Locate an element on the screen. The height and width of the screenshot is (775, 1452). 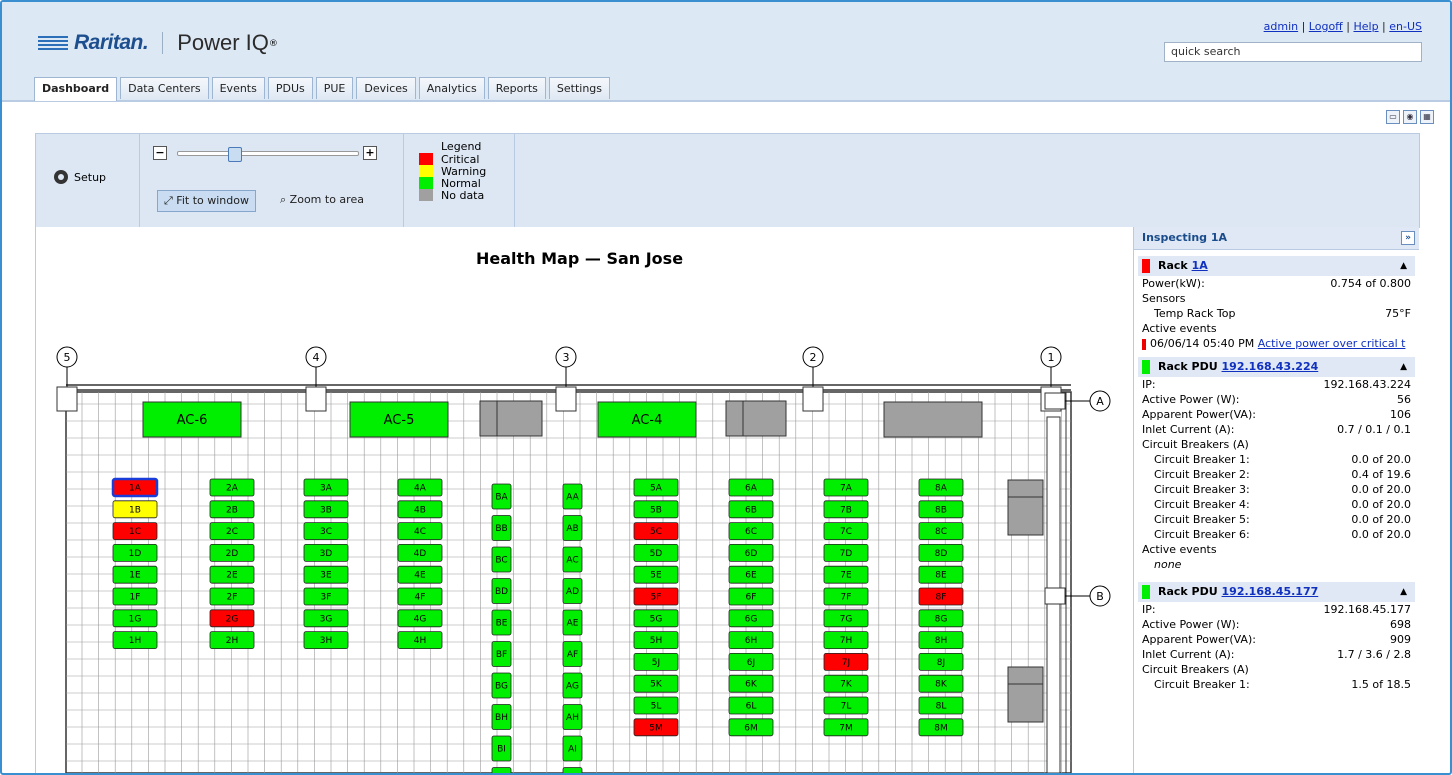
column-post is located at coordinates (813, 399).